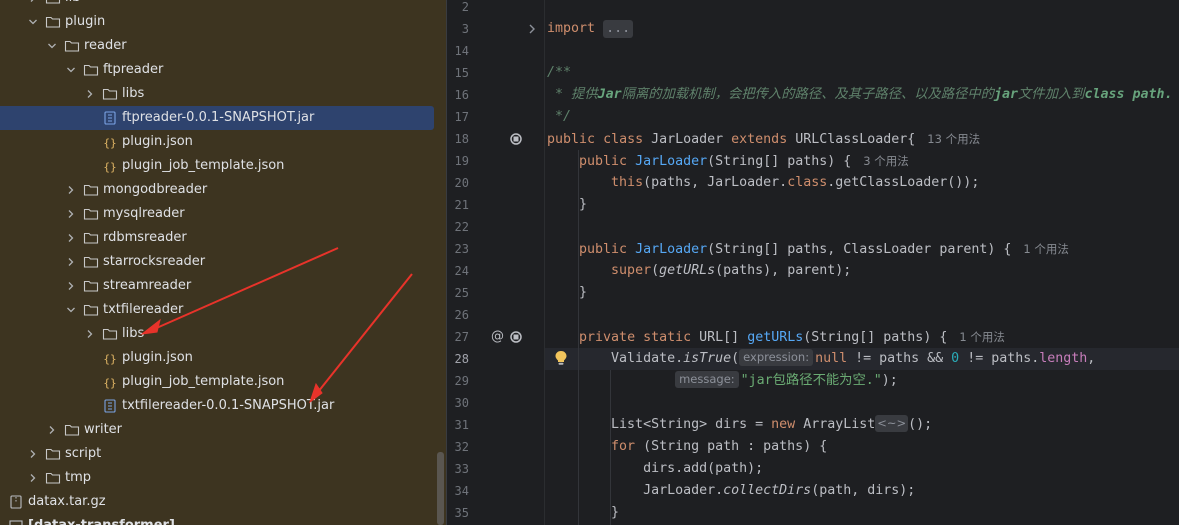  I want to click on annotation-arrows, so click(276, 325).